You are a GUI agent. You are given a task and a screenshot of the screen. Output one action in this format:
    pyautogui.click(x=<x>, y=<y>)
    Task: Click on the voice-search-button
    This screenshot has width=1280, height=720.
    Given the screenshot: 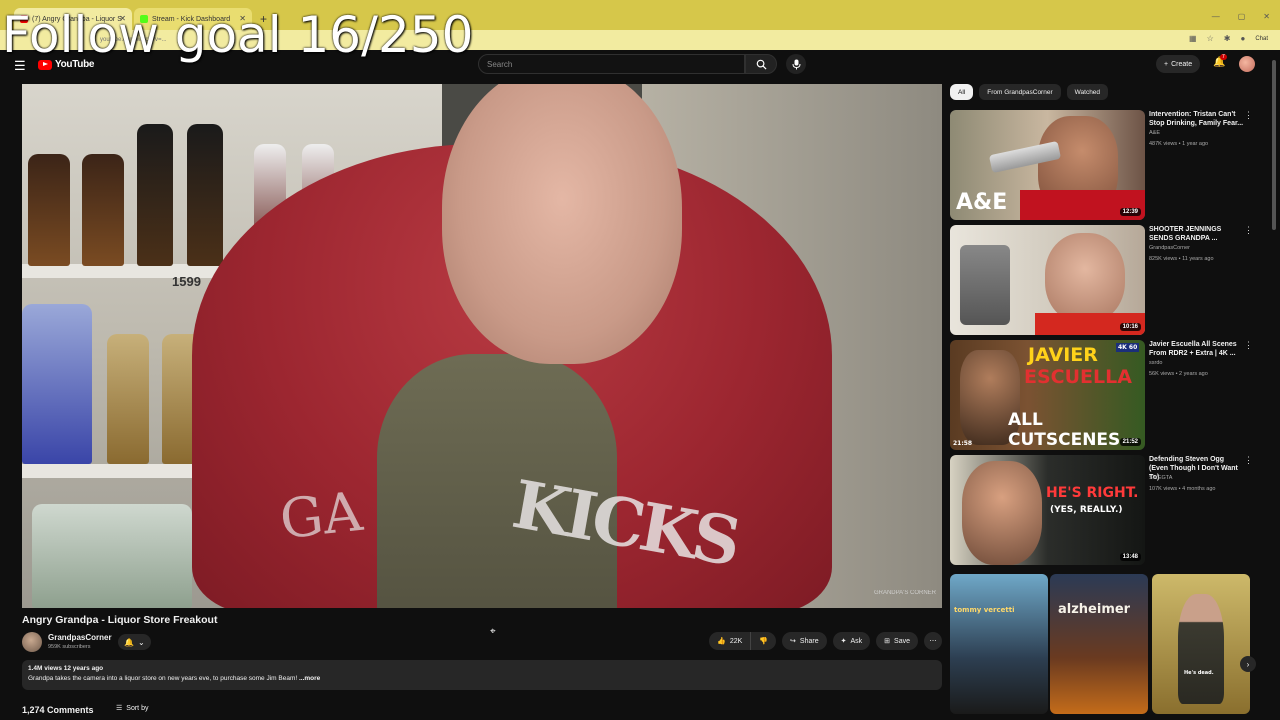 What is the action you would take?
    pyautogui.click(x=796, y=64)
    